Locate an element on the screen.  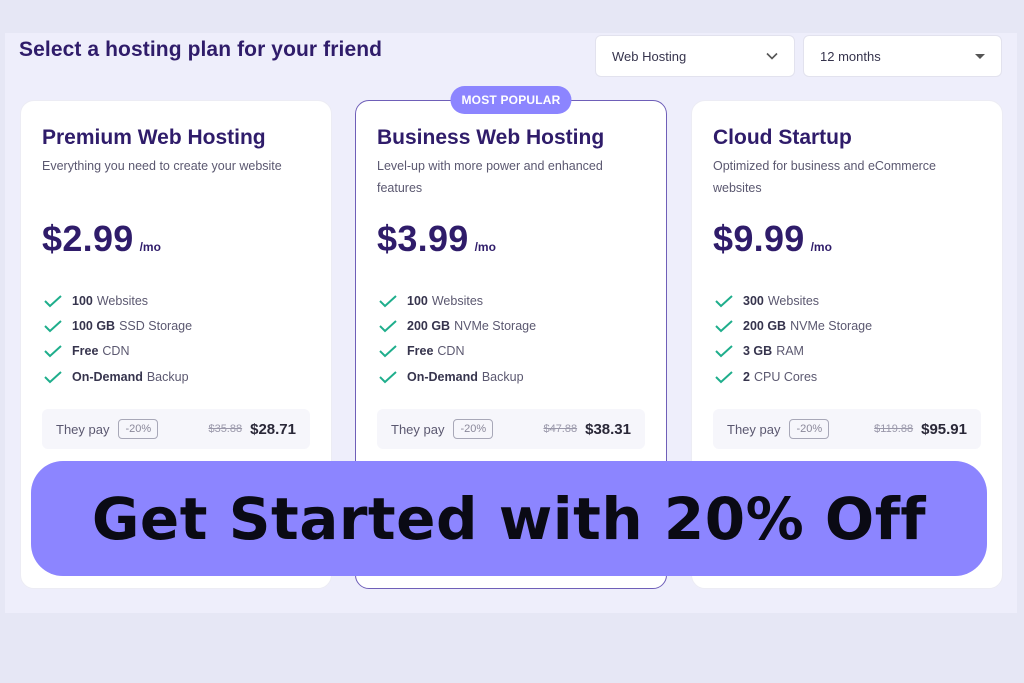
feature-item: 2 CPU Cores is located at coordinates (793, 376).